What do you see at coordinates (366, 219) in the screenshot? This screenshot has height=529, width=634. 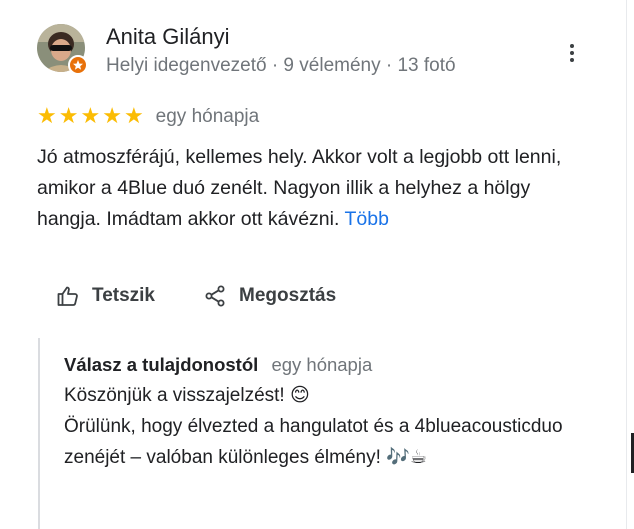 I see `more-link: Több` at bounding box center [366, 219].